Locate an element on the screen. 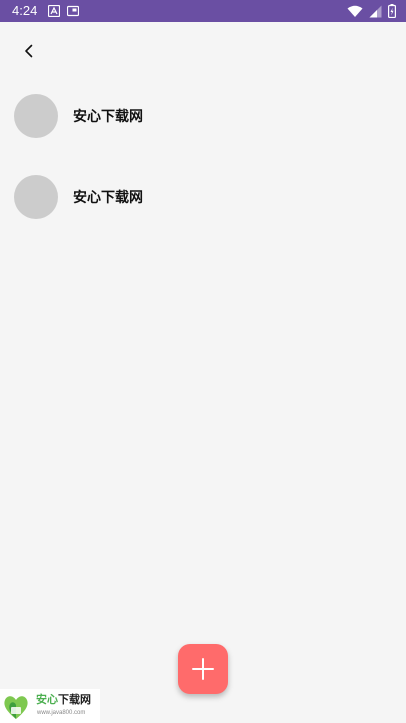  watermark-logo is located at coordinates (16, 707).